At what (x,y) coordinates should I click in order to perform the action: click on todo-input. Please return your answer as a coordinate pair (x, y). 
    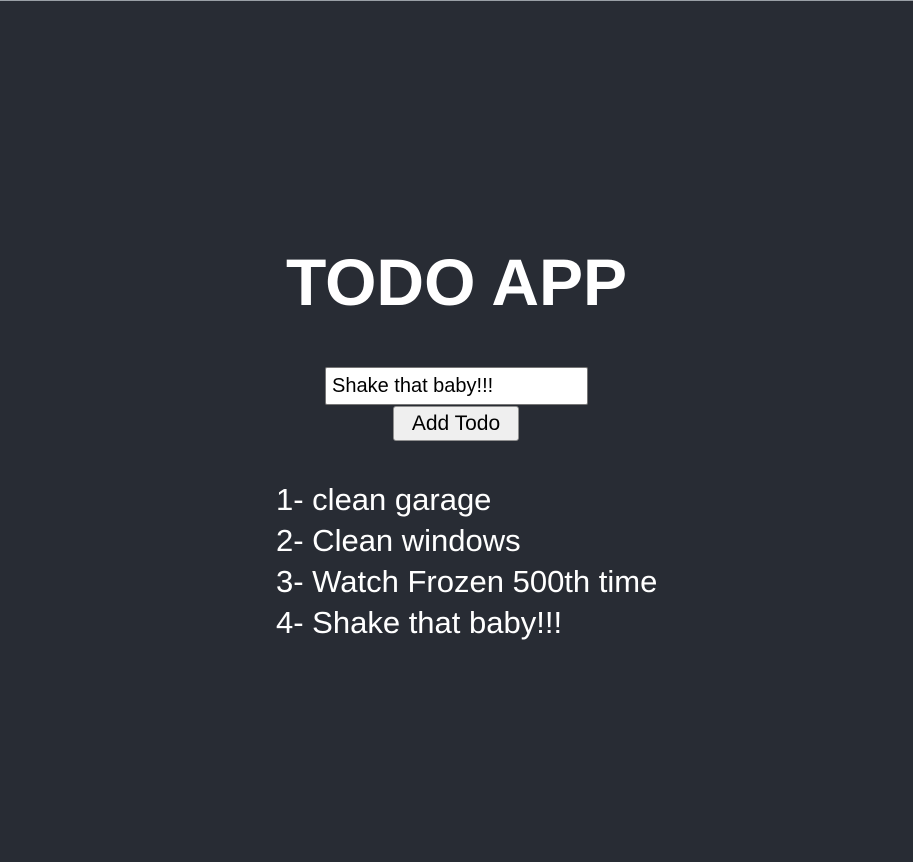
    Looking at the image, I should click on (456, 386).